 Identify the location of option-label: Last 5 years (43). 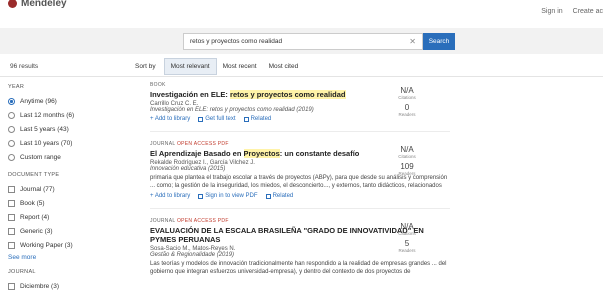
(44, 129).